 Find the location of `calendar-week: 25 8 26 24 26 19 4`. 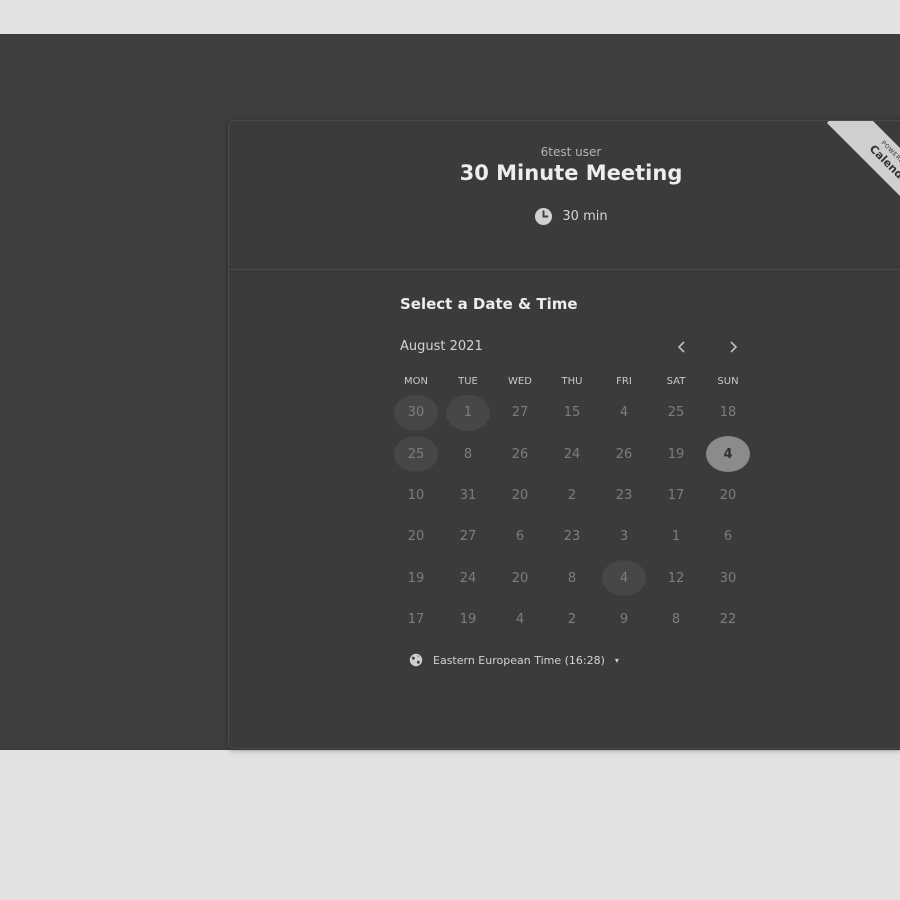

calendar-week: 25 8 26 24 26 19 4 is located at coordinates (572, 453).